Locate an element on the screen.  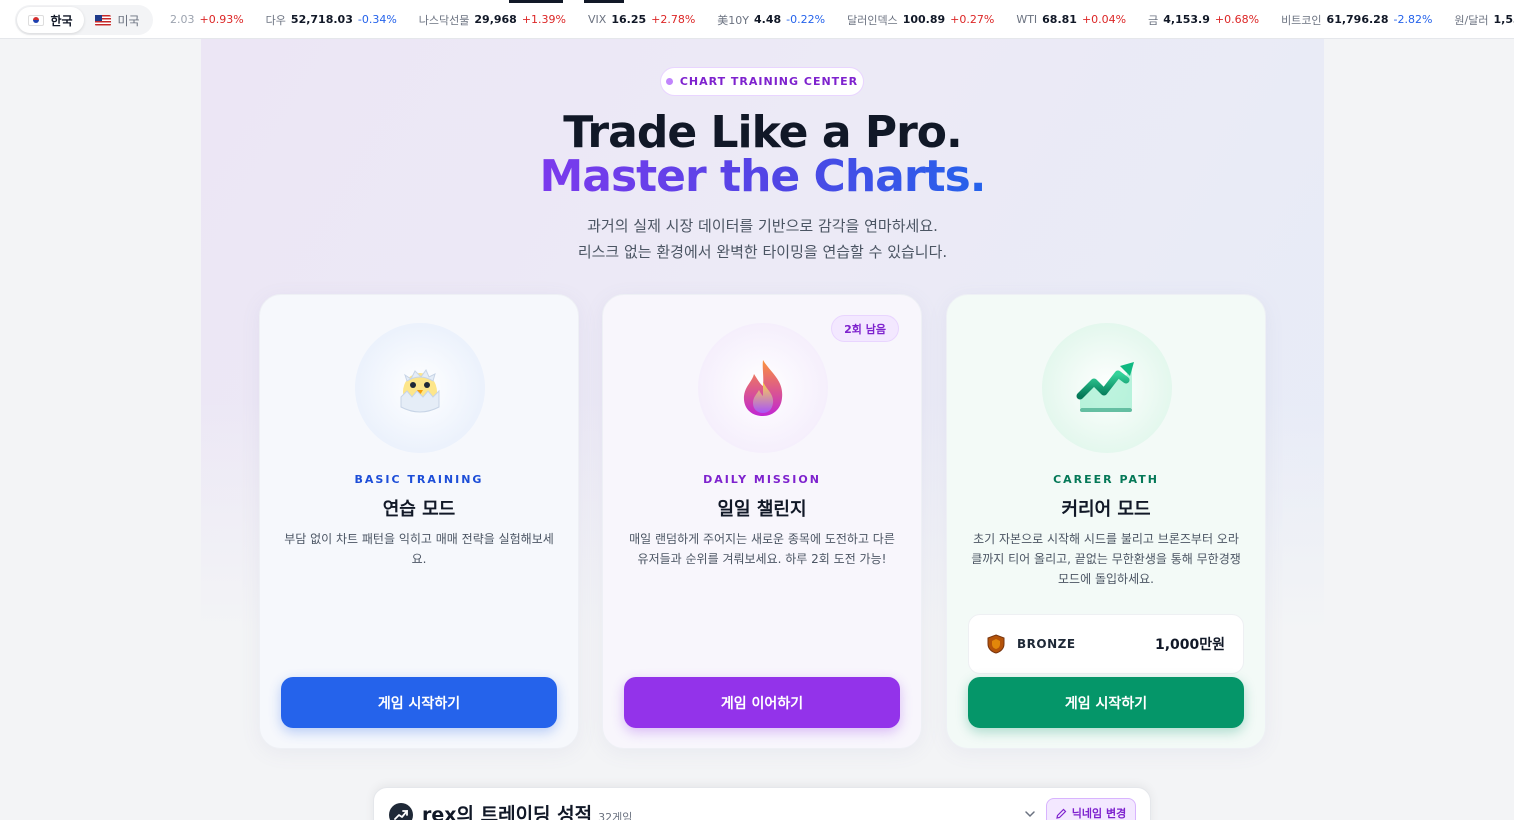
stats-title: rex의 트레이딩 성적 32게임 is located at coordinates (527, 810).